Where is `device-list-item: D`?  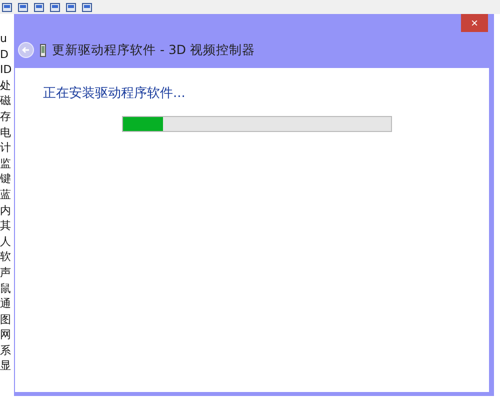
device-list-item: D is located at coordinates (7, 54).